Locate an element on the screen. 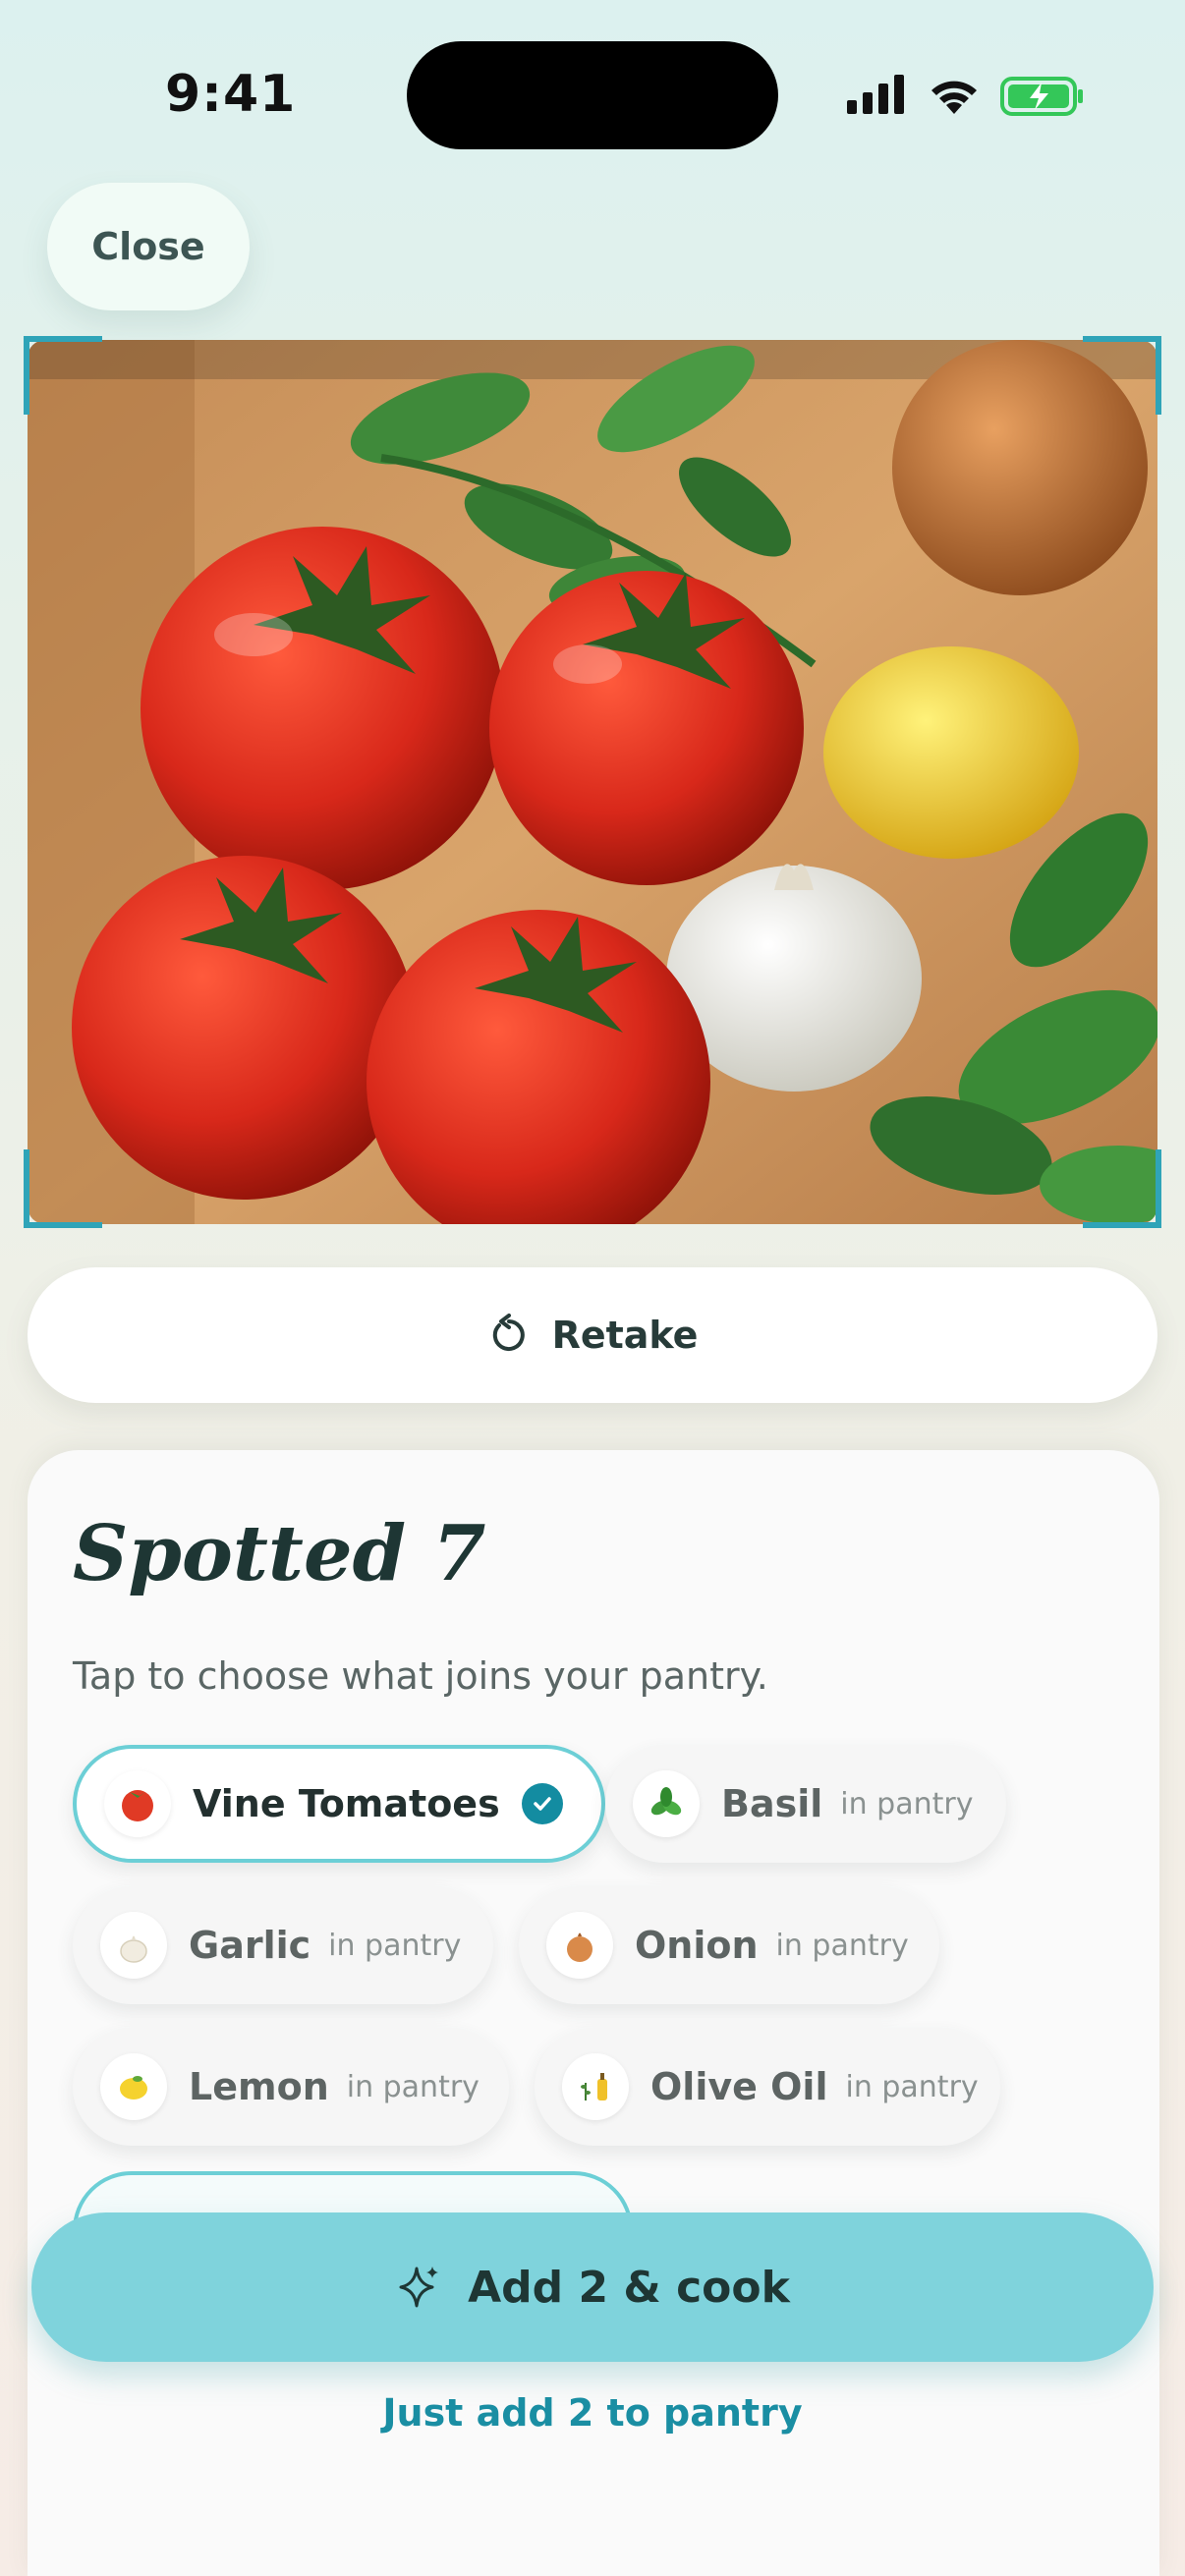 Image resolution: width=1185 pixels, height=2576 pixels. olive-oil-icon is located at coordinates (596, 2086).